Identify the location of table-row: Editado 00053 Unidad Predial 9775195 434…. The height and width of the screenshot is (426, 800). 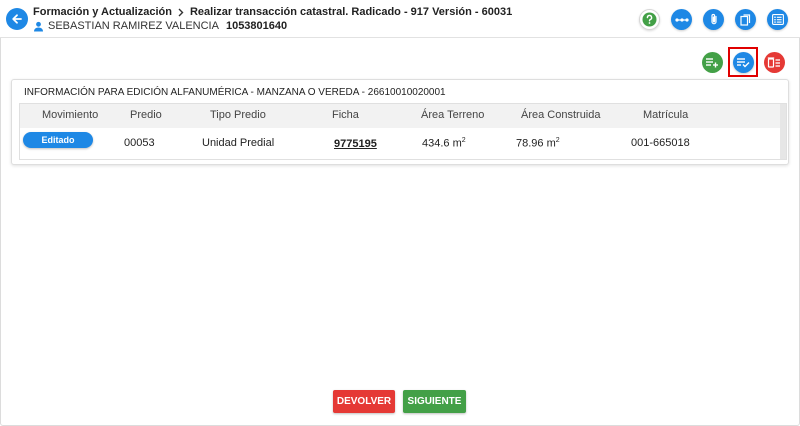
(401, 143).